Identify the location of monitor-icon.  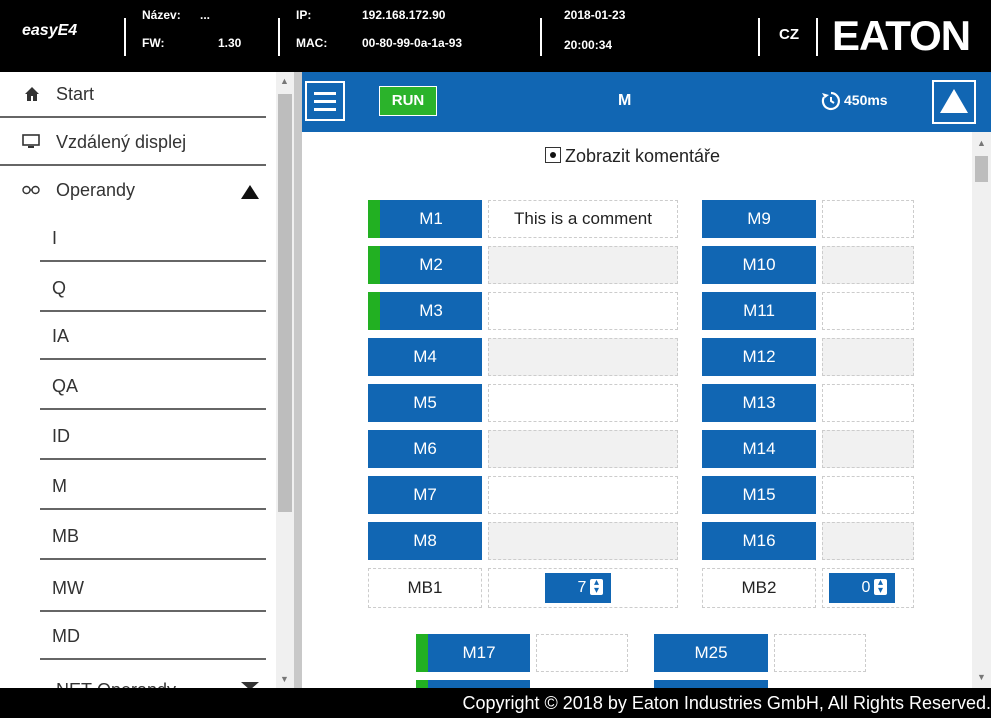
(31, 141).